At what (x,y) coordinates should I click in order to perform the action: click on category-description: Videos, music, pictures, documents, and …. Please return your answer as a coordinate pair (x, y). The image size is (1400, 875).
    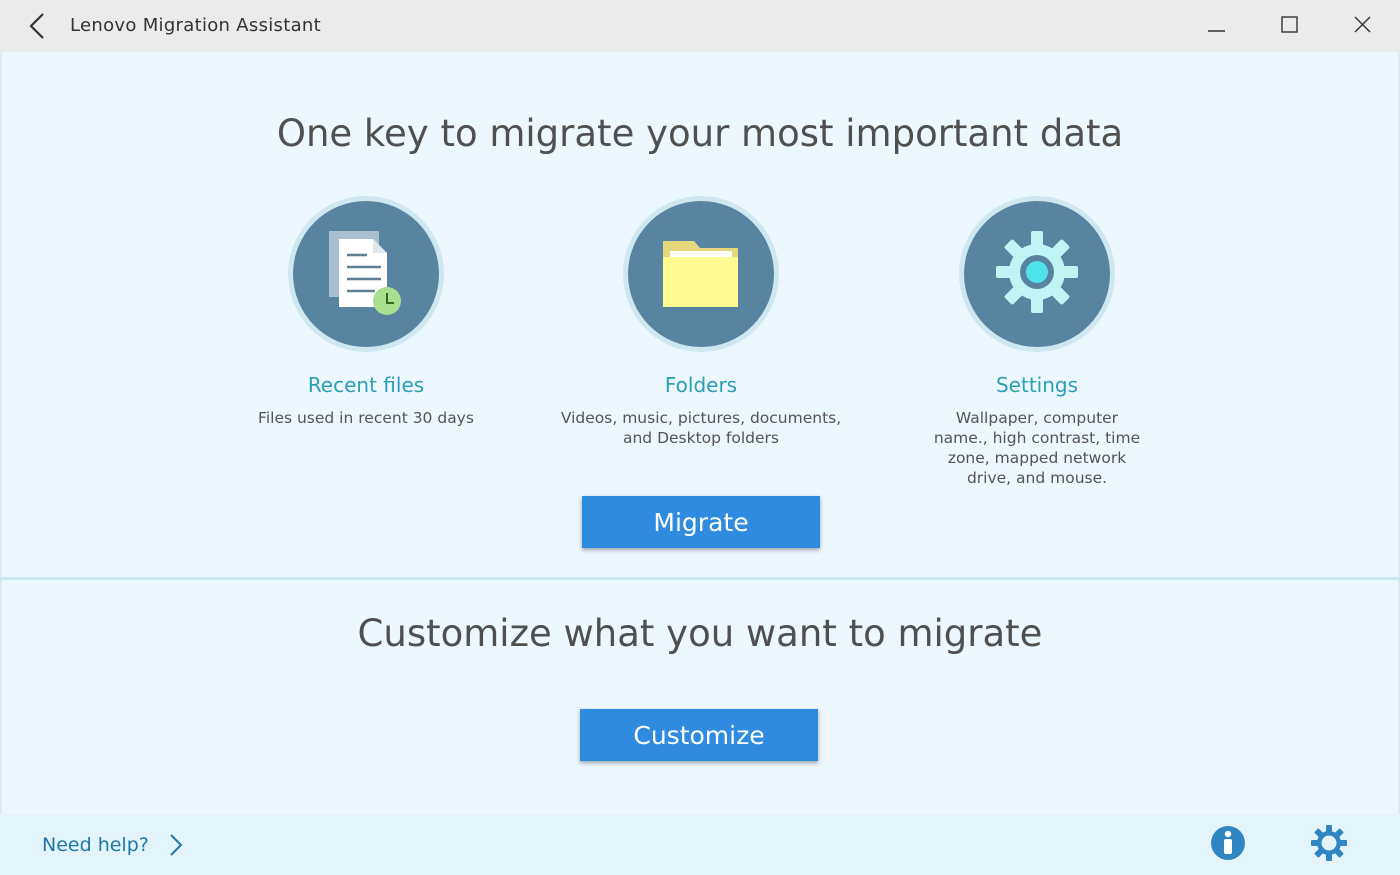
    Looking at the image, I should click on (701, 428).